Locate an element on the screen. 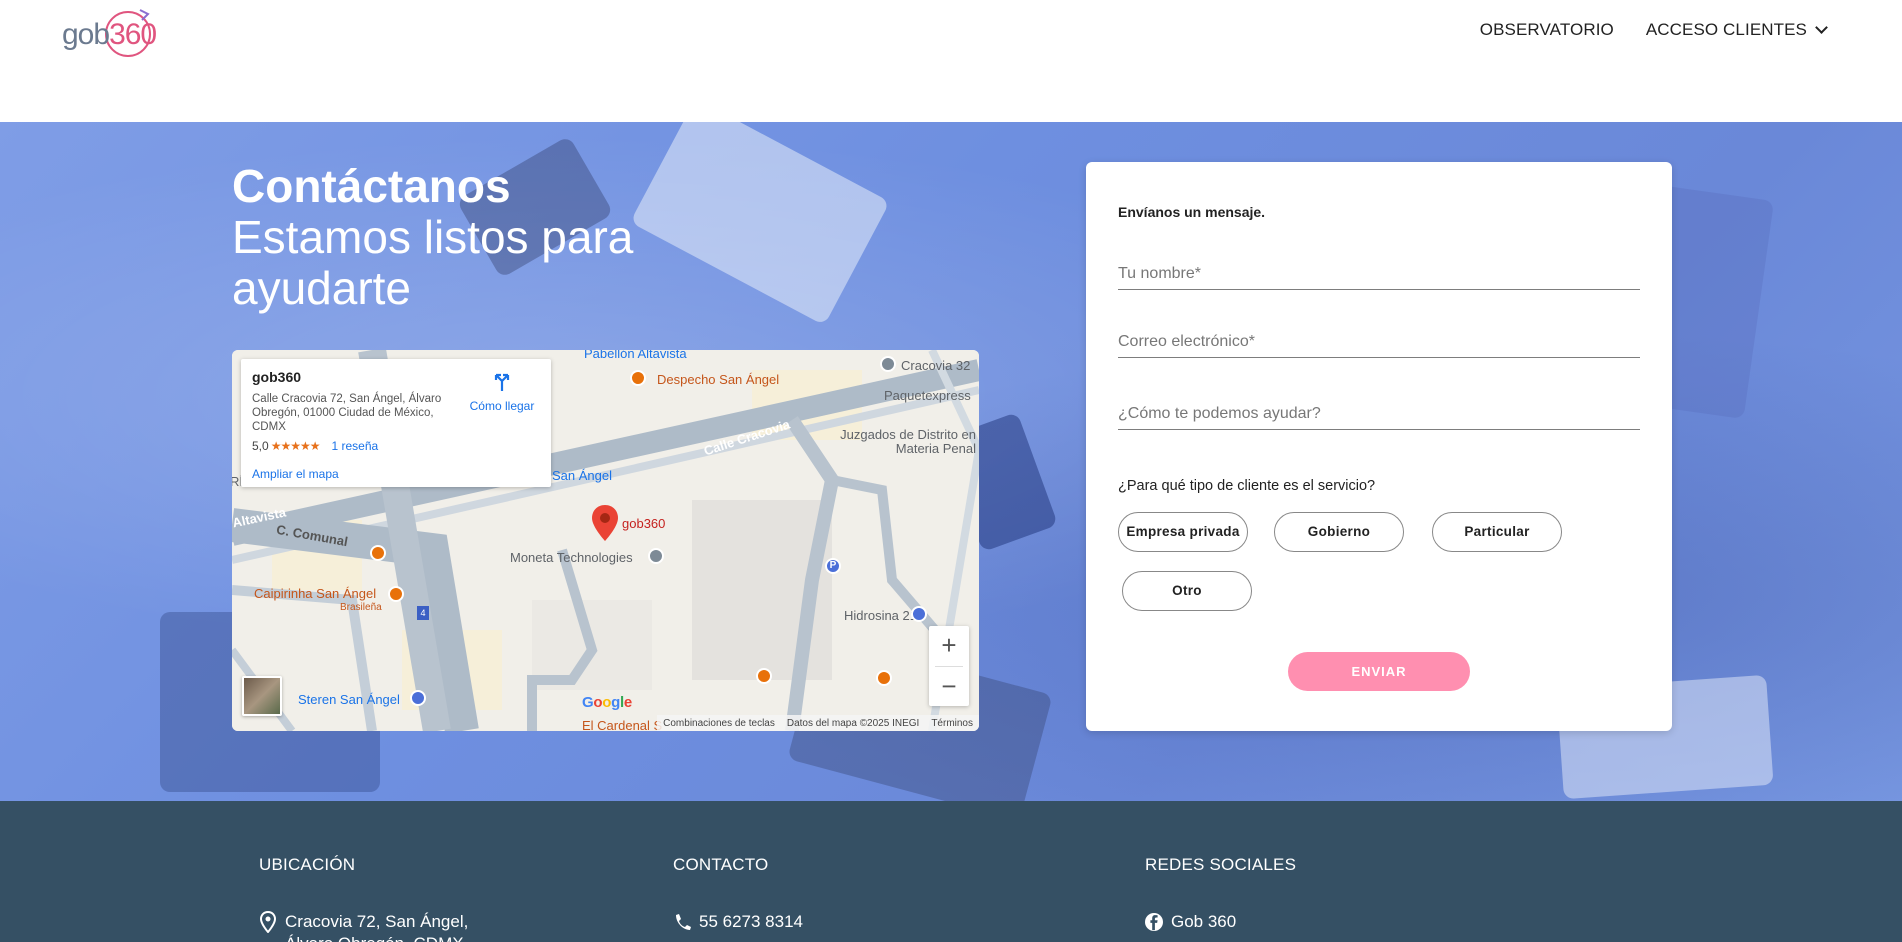  map-label-san-angel: San Ángel is located at coordinates (582, 475).